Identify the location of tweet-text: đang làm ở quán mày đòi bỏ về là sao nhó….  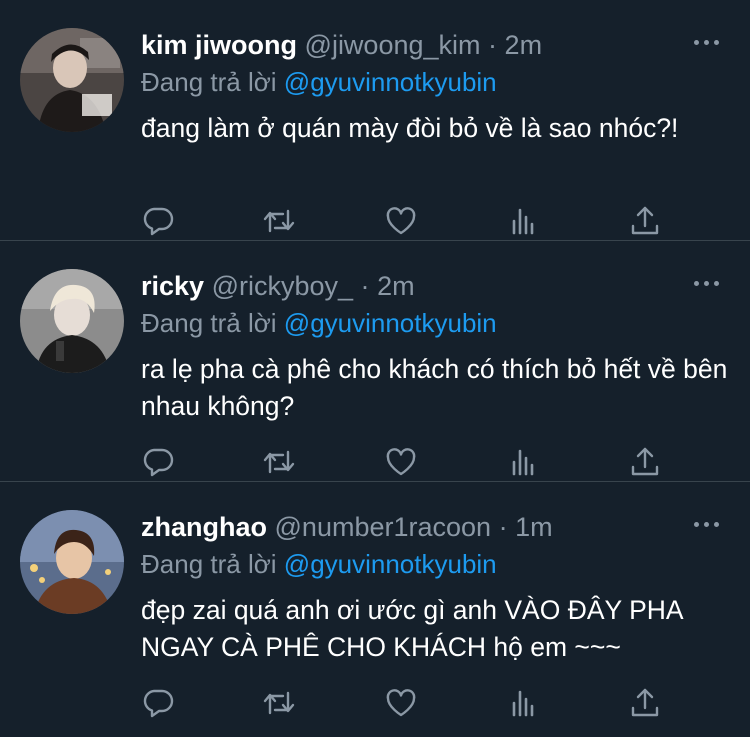
(410, 128).